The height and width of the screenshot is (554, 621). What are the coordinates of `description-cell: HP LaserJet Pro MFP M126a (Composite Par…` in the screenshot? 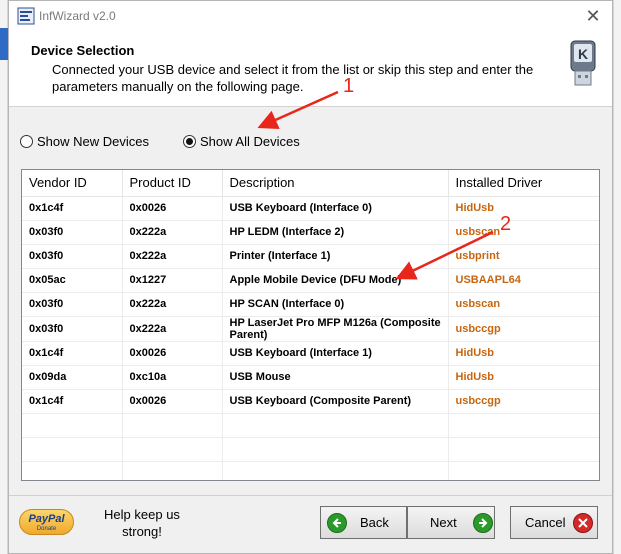 It's located at (335, 329).